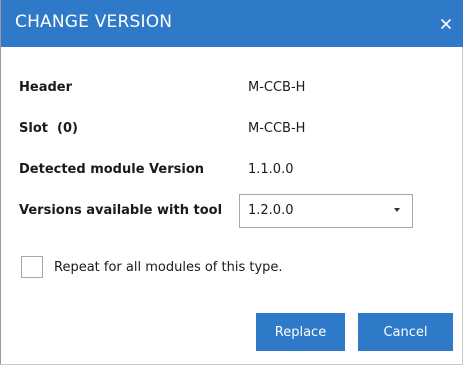 The height and width of the screenshot is (365, 463). What do you see at coordinates (397, 210) in the screenshot?
I see `chevron-down-icon` at bounding box center [397, 210].